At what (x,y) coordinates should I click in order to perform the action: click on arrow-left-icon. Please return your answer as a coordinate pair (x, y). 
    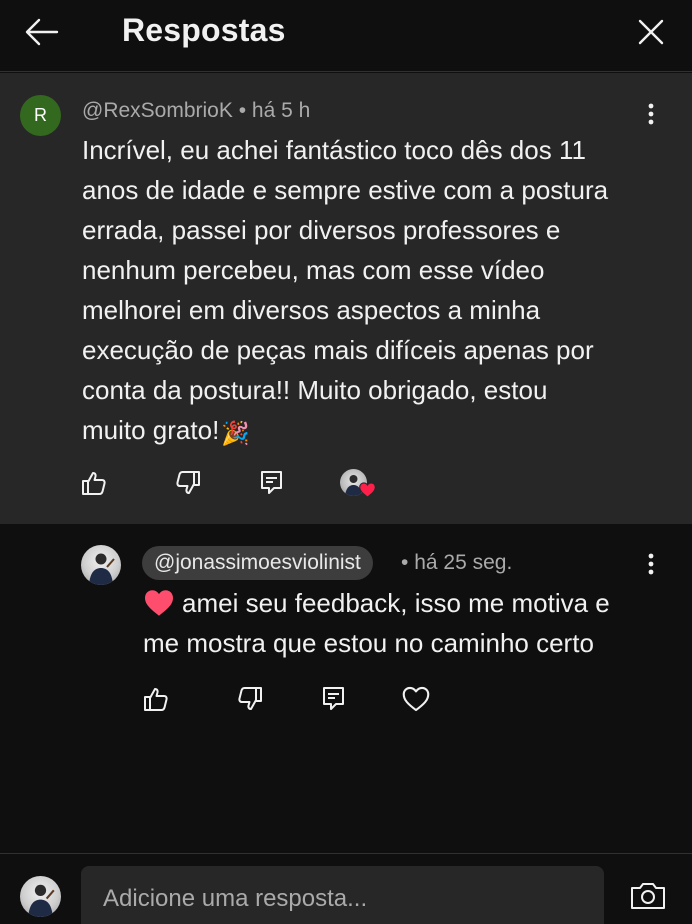
    Looking at the image, I should click on (42, 32).